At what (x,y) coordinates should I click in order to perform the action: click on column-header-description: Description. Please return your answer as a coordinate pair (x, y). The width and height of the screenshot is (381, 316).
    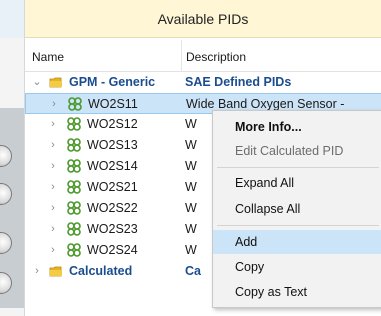
    Looking at the image, I should click on (216, 57).